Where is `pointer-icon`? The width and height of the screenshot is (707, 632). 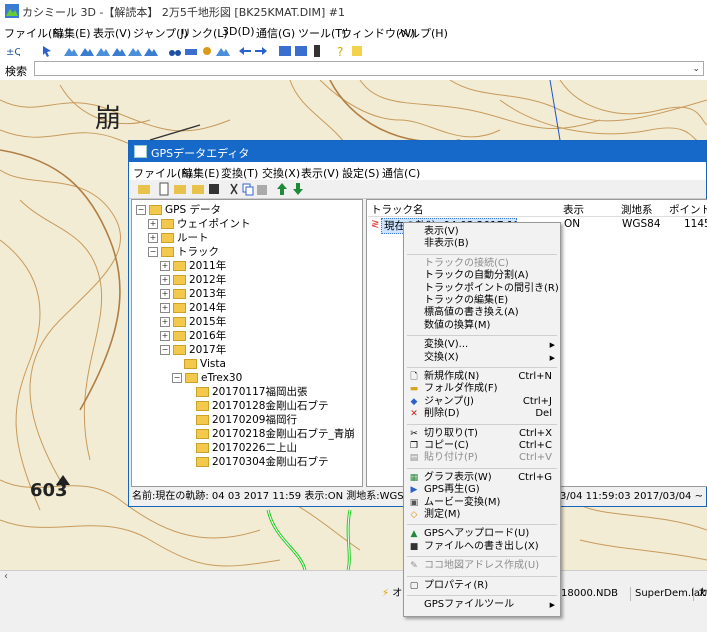 pointer-icon is located at coordinates (47, 51).